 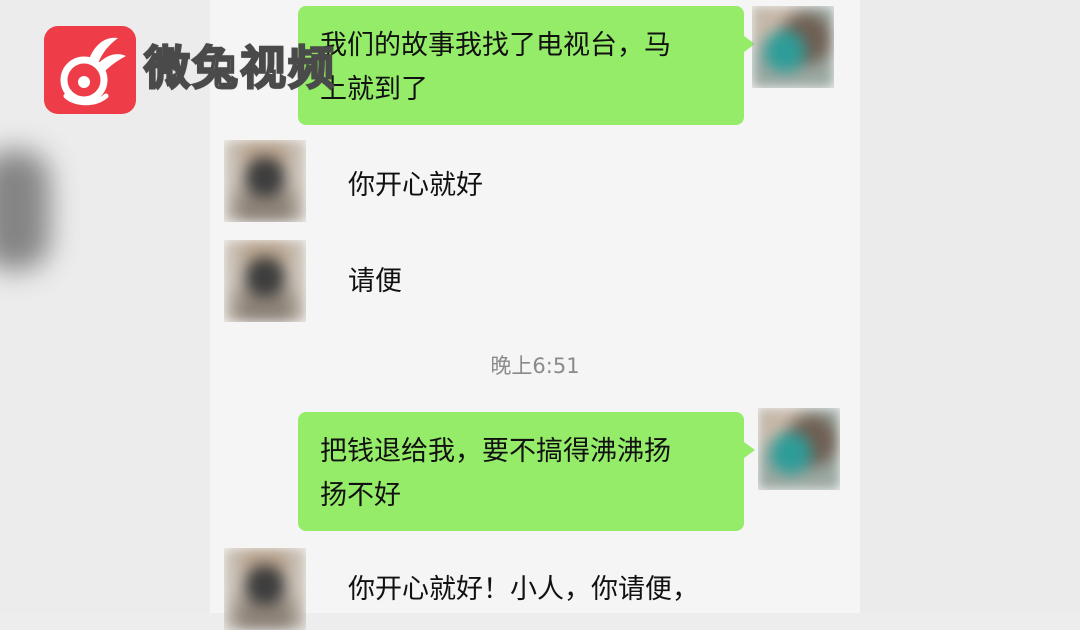 I want to click on blurred-shape, so click(x=25, y=210).